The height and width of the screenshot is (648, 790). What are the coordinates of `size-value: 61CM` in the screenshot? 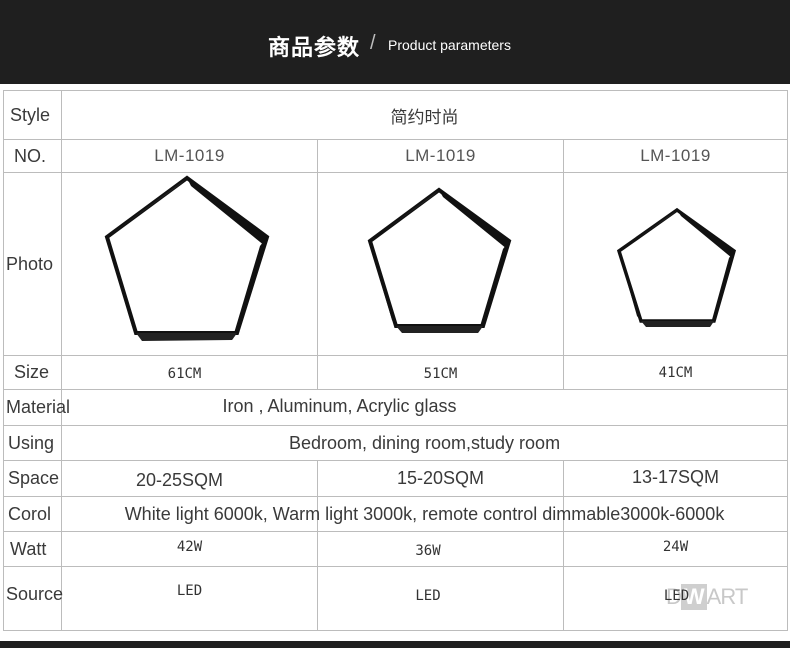 It's located at (184, 374).